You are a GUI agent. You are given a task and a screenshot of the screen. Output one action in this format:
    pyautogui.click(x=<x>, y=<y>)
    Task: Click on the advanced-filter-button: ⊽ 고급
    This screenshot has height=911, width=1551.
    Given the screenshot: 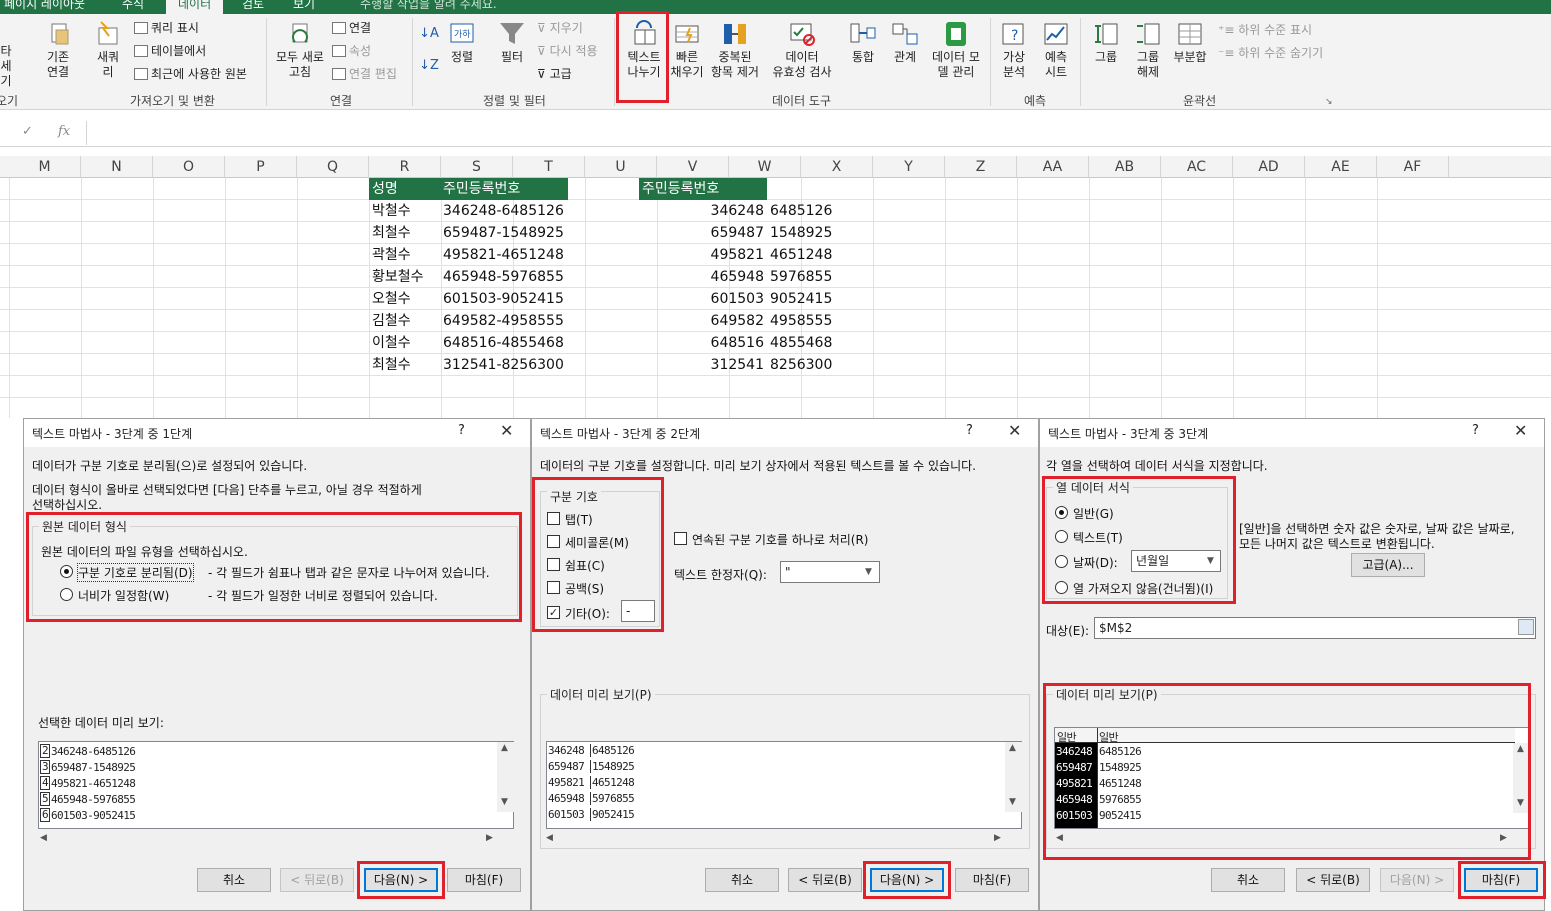 What is the action you would take?
    pyautogui.click(x=554, y=74)
    